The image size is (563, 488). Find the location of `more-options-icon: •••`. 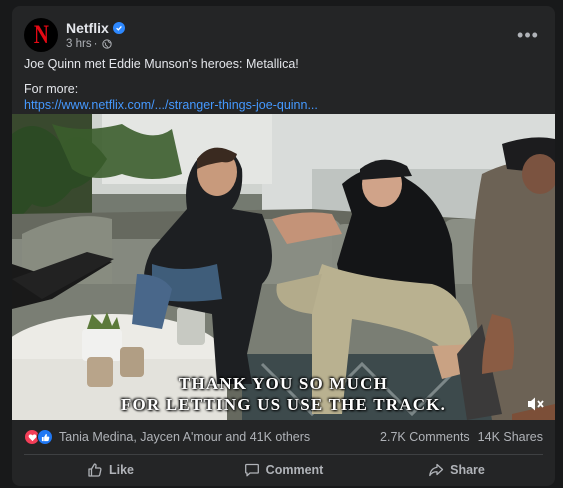

more-options-icon: ••• is located at coordinates (528, 35).